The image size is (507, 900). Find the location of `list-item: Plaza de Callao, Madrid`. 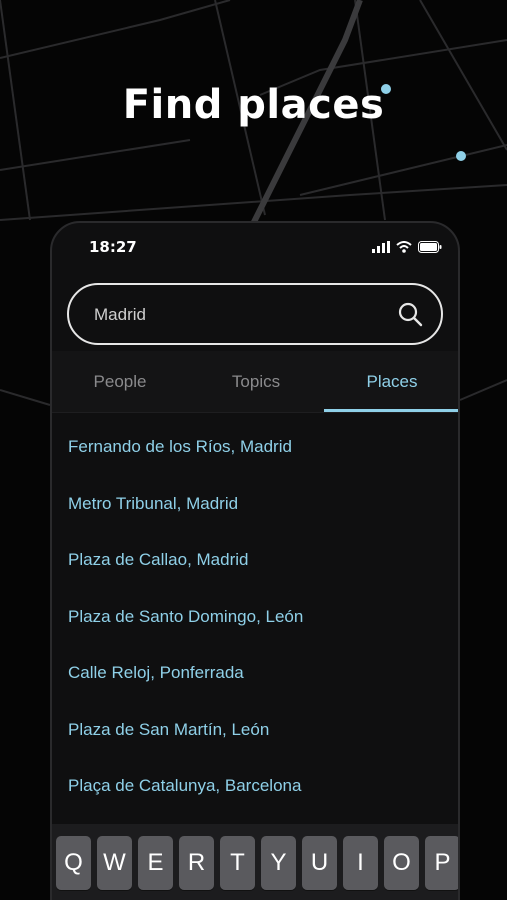

list-item: Plaza de Callao, Madrid is located at coordinates (255, 560).